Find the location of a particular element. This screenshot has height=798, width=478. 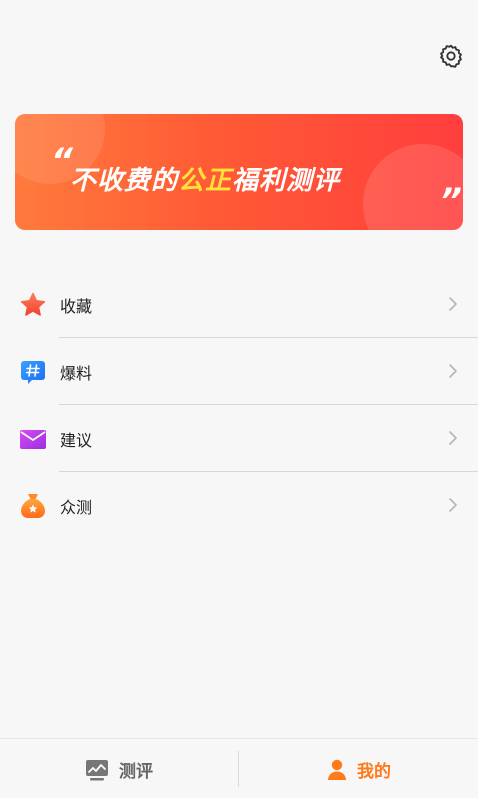

tab-mine-content: 我的 is located at coordinates (359, 769).